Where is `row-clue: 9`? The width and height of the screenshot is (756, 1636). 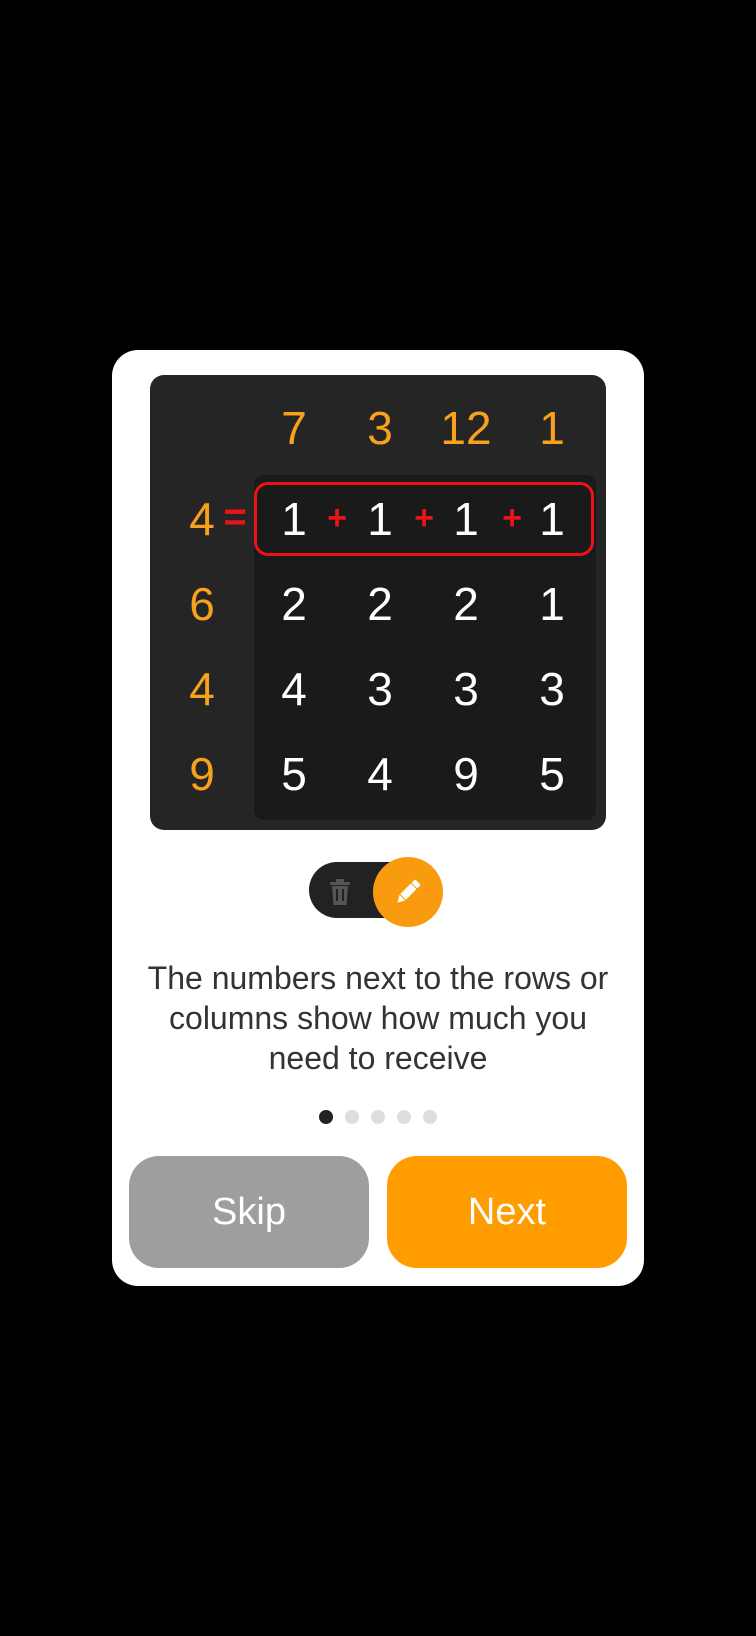
row-clue: 9 is located at coordinates (202, 774).